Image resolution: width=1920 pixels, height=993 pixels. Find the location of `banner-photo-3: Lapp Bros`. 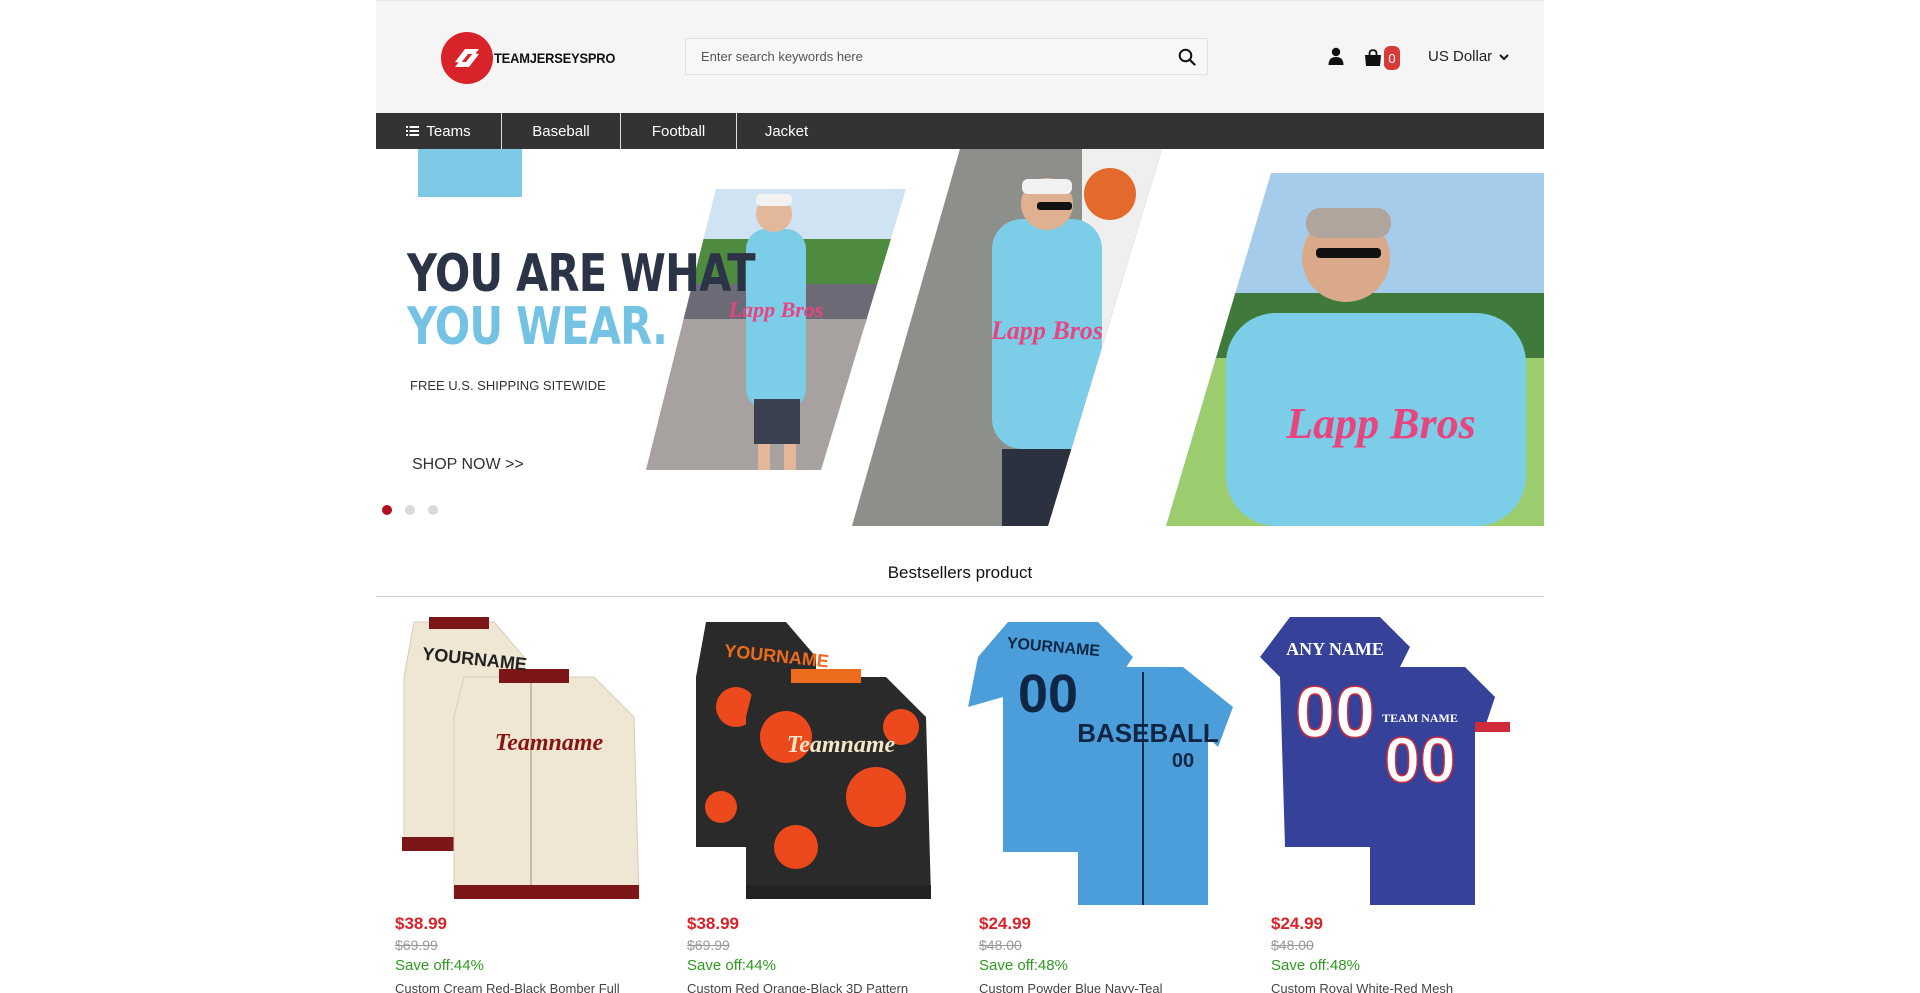

banner-photo-3: Lapp Bros is located at coordinates (1355, 349).